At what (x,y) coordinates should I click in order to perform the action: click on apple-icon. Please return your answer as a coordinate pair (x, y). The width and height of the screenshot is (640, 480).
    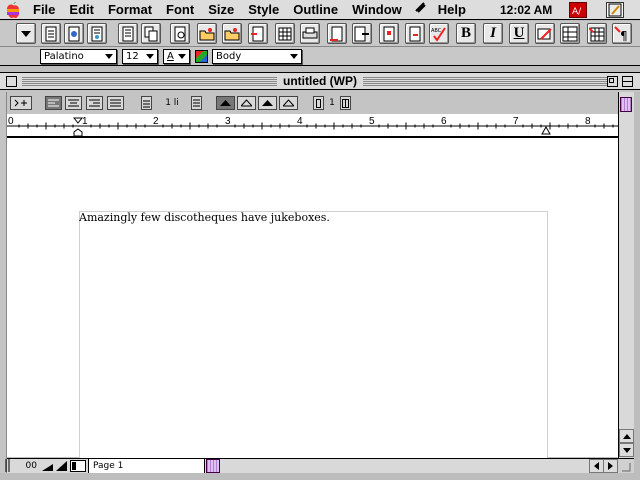
    Looking at the image, I should click on (13, 10).